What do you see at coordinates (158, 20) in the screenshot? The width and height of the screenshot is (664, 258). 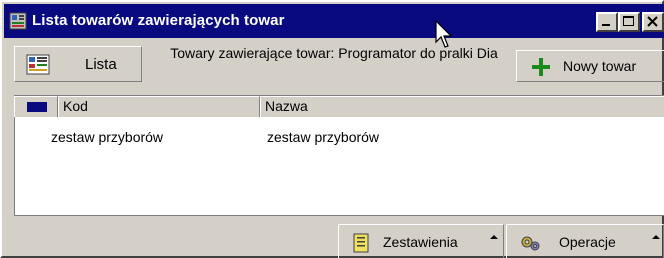 I see `window-title: Lista towarów zawierających towar` at bounding box center [158, 20].